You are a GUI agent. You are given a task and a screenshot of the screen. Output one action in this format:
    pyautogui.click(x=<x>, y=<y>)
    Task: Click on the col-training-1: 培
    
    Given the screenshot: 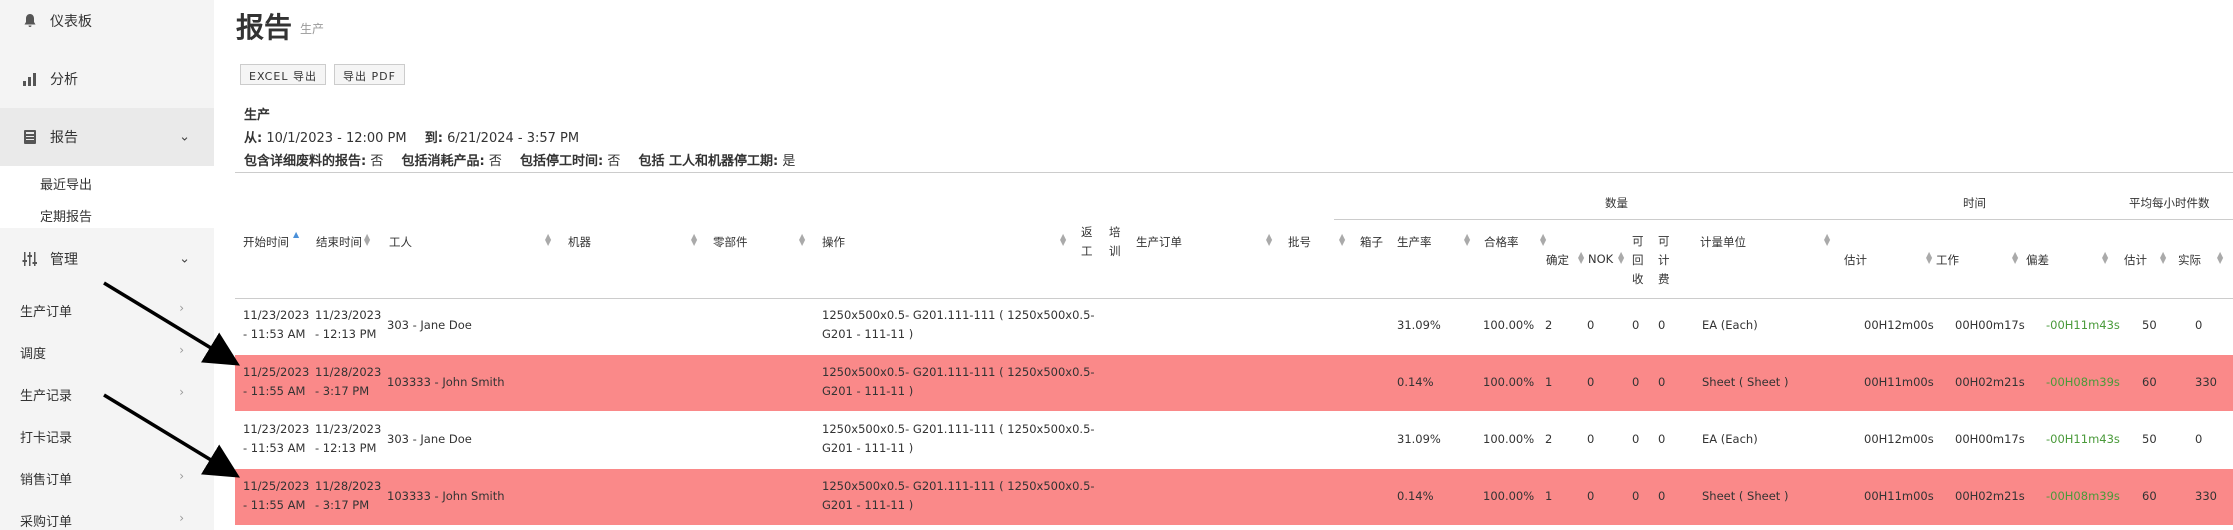 What is the action you would take?
    pyautogui.click(x=1115, y=232)
    